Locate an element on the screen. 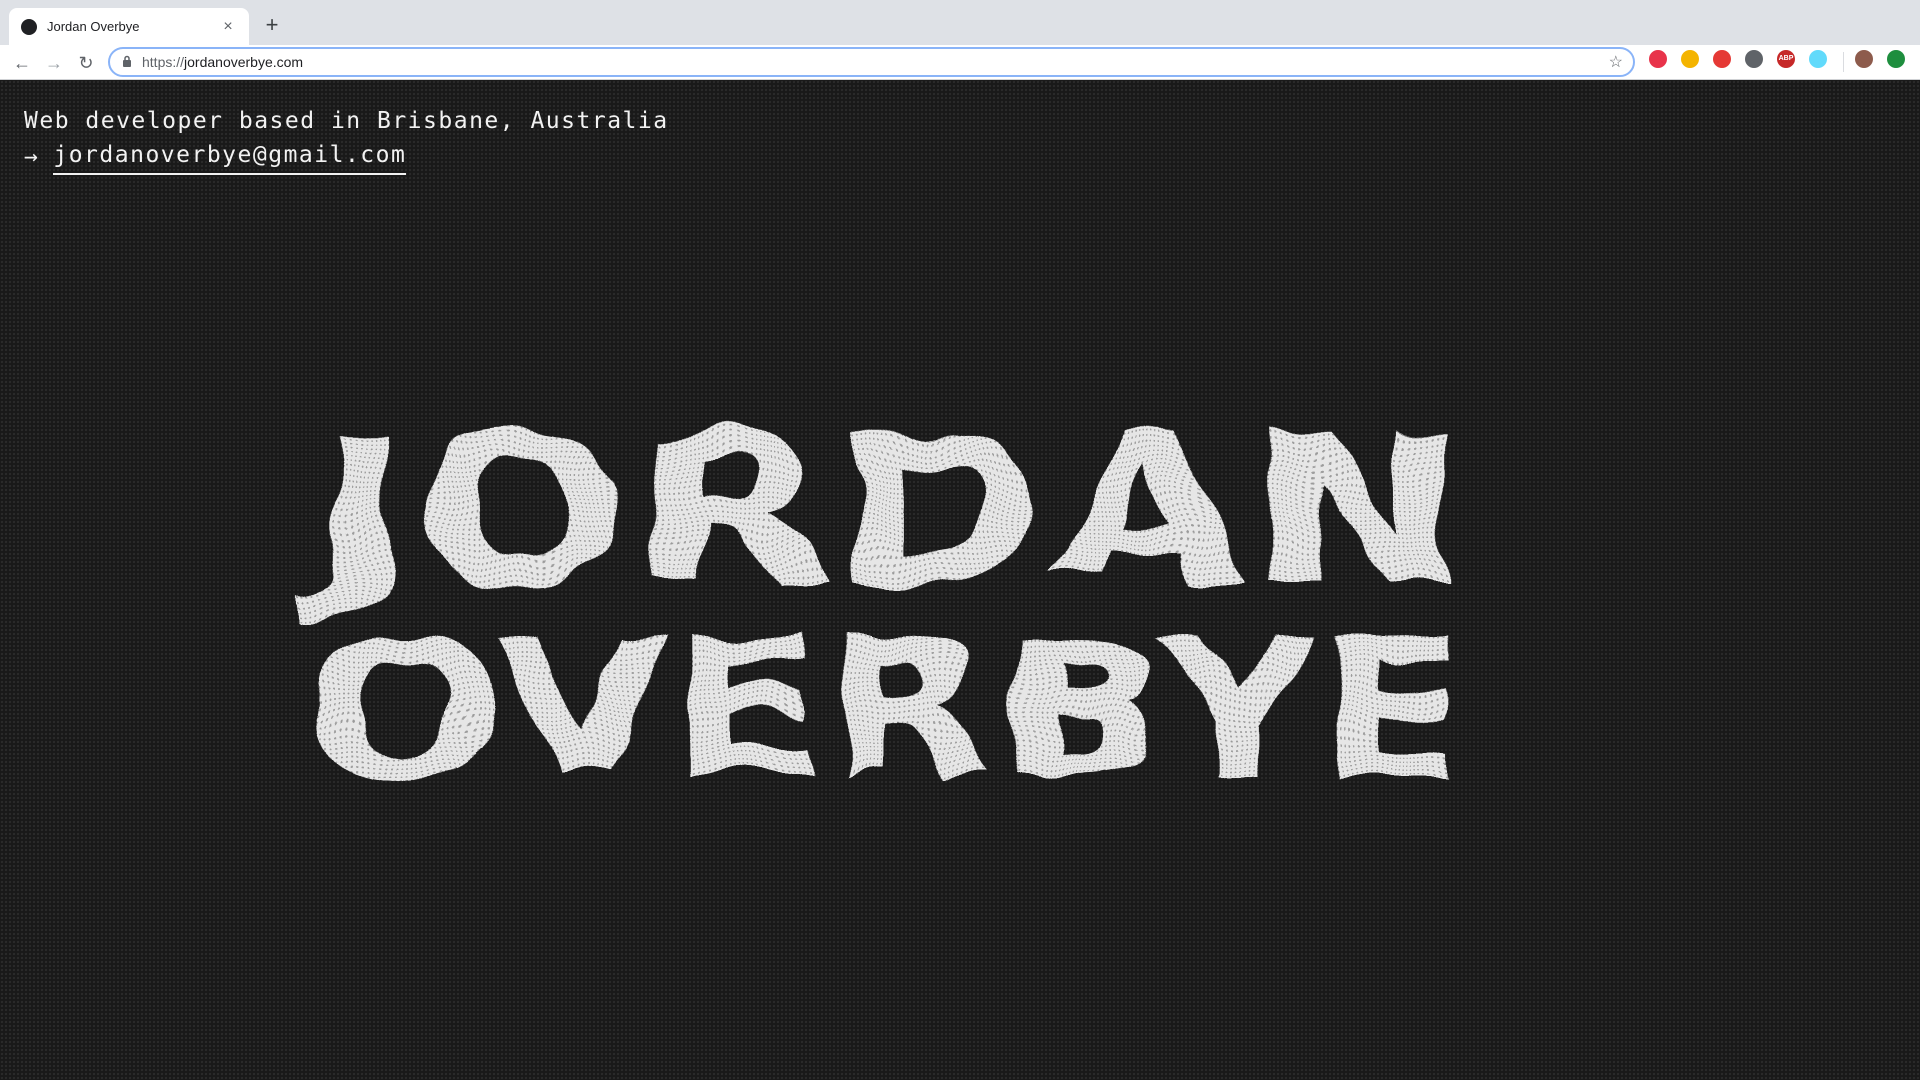 The width and height of the screenshot is (1920, 1080). profile-avatar-icon is located at coordinates (1864, 59).